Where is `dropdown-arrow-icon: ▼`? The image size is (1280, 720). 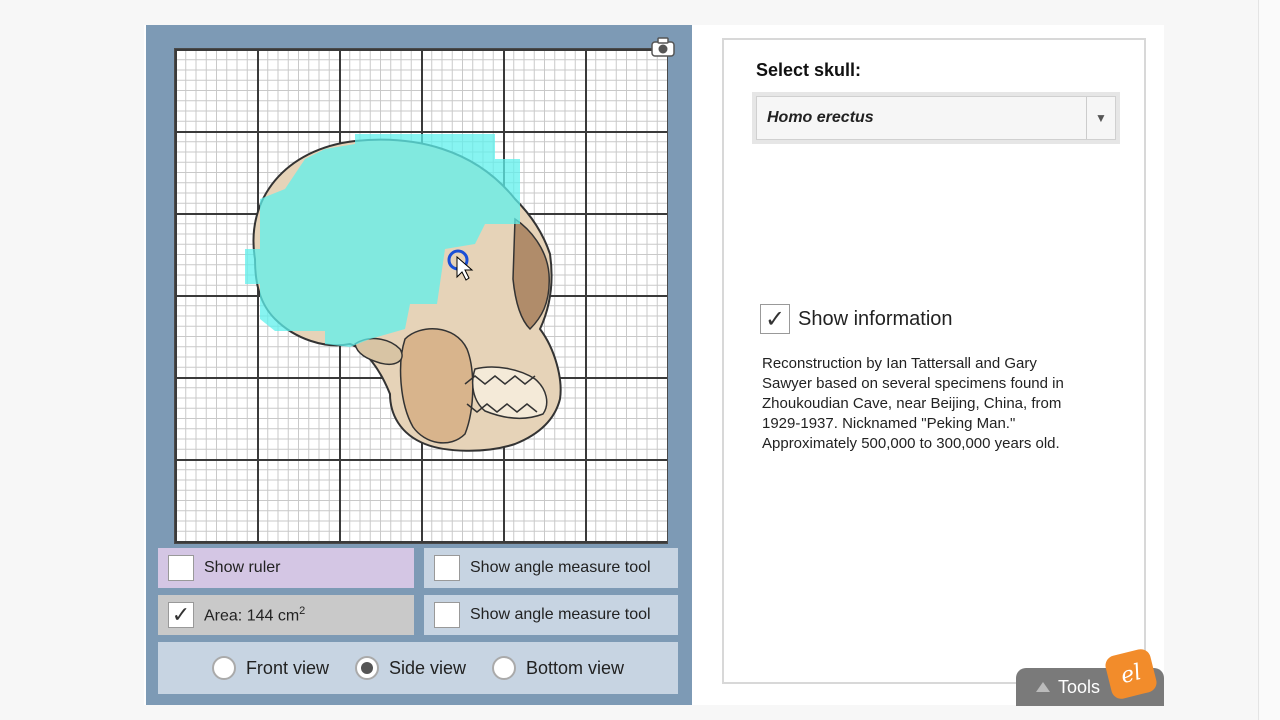
dropdown-arrow-icon: ▼ is located at coordinates (1100, 118).